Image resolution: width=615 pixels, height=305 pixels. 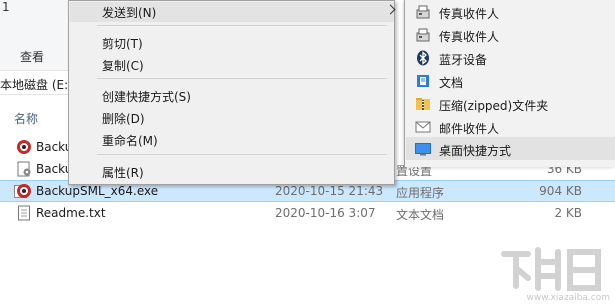 What do you see at coordinates (423, 104) in the screenshot?
I see `zip-folder-icon` at bounding box center [423, 104].